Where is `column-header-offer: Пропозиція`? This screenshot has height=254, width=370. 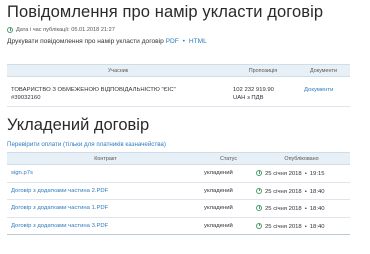
column-header-offer: Пропозиція is located at coordinates (263, 70).